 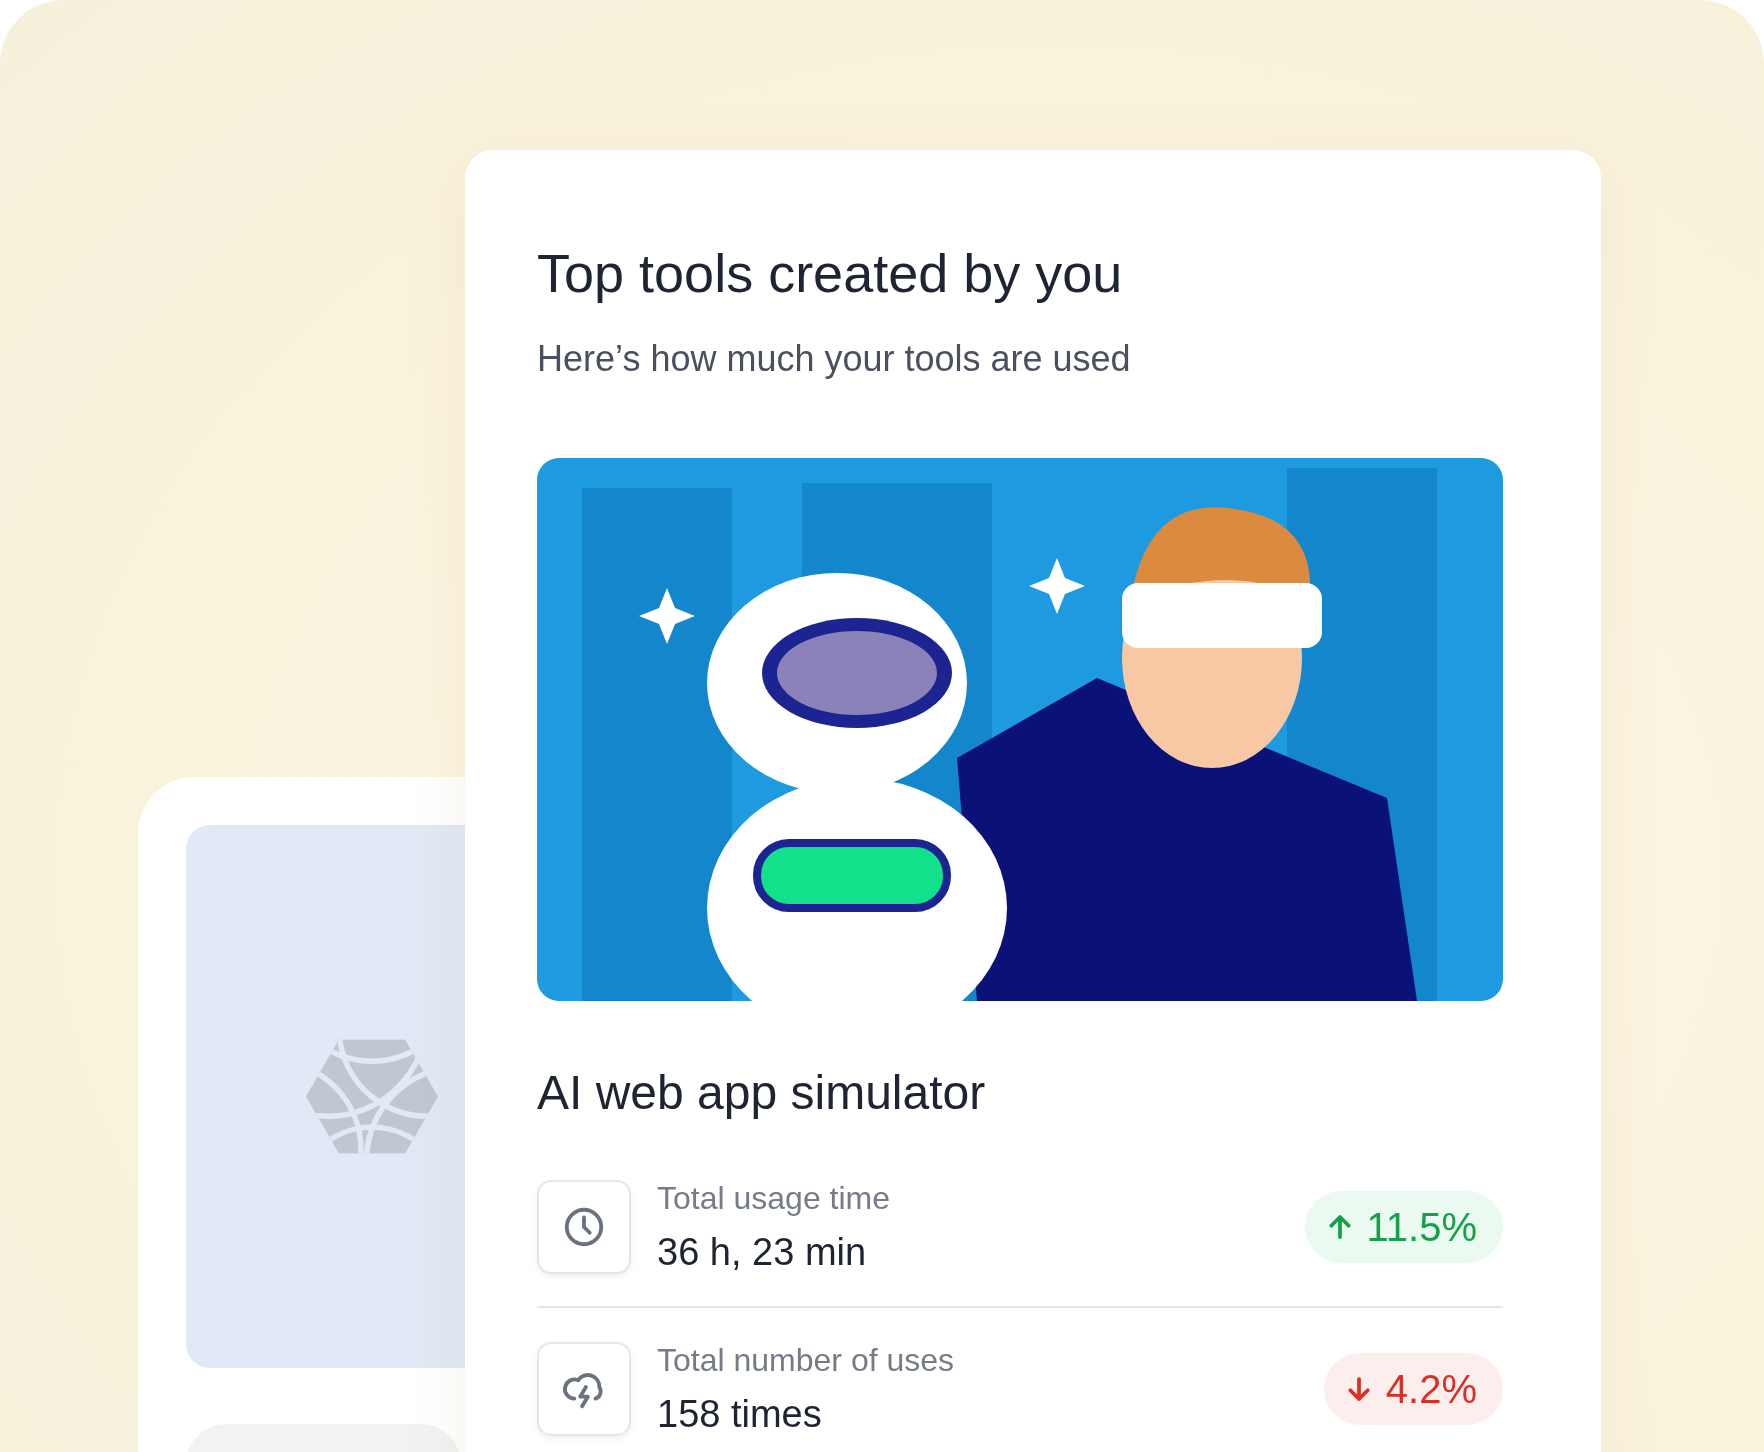 I want to click on stat-label: Total number of uses, so click(x=806, y=1360).